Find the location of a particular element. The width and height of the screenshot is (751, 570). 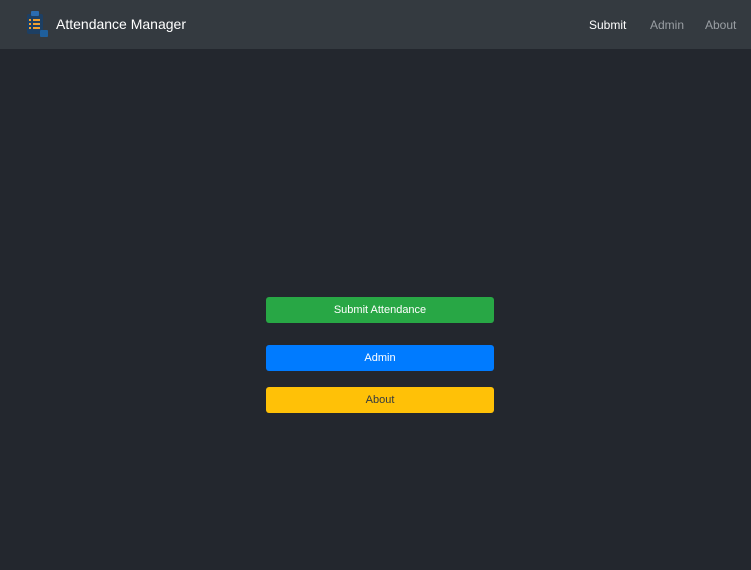

about-button: About is located at coordinates (380, 400).